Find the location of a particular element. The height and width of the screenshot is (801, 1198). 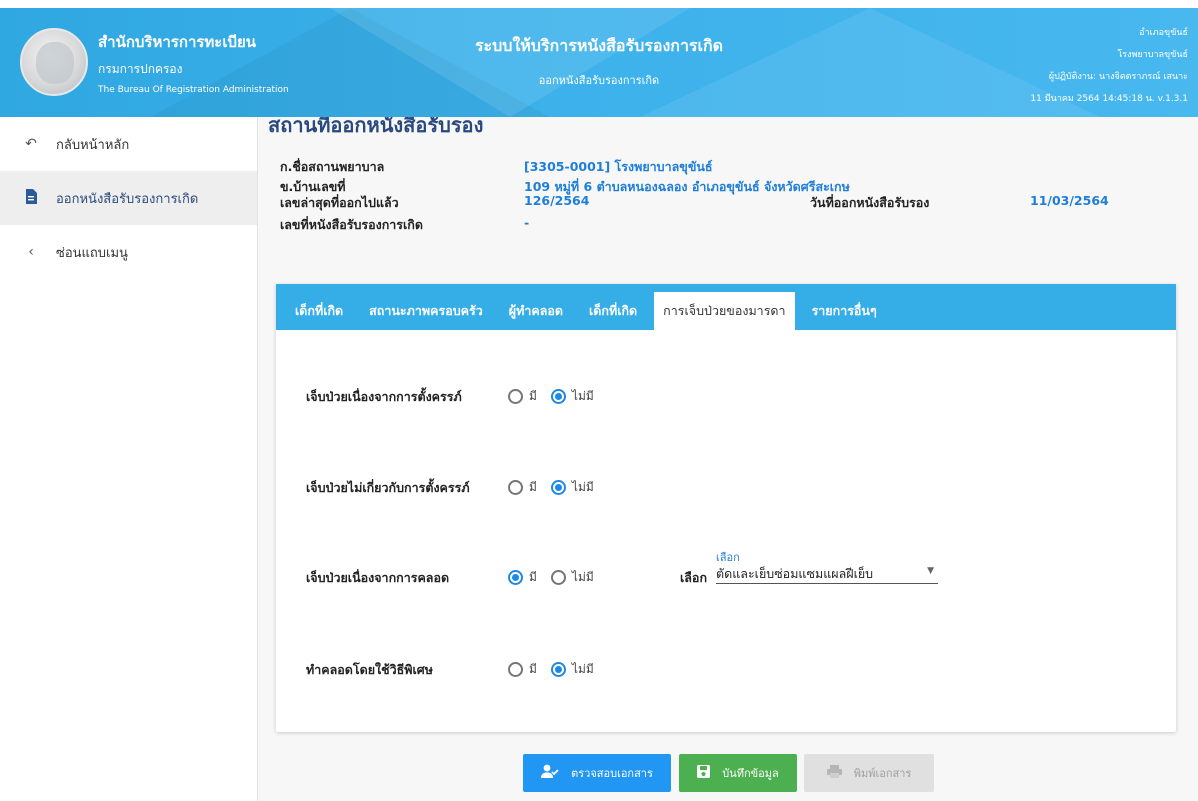

non-pregnancy-illness-options: มี ไม่มี is located at coordinates (558, 487).